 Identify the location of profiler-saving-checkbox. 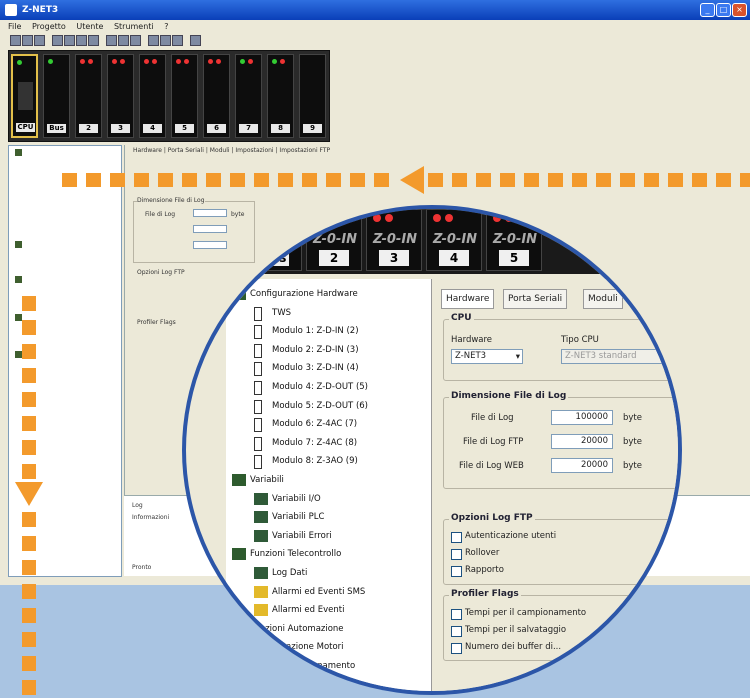
(456, 631).